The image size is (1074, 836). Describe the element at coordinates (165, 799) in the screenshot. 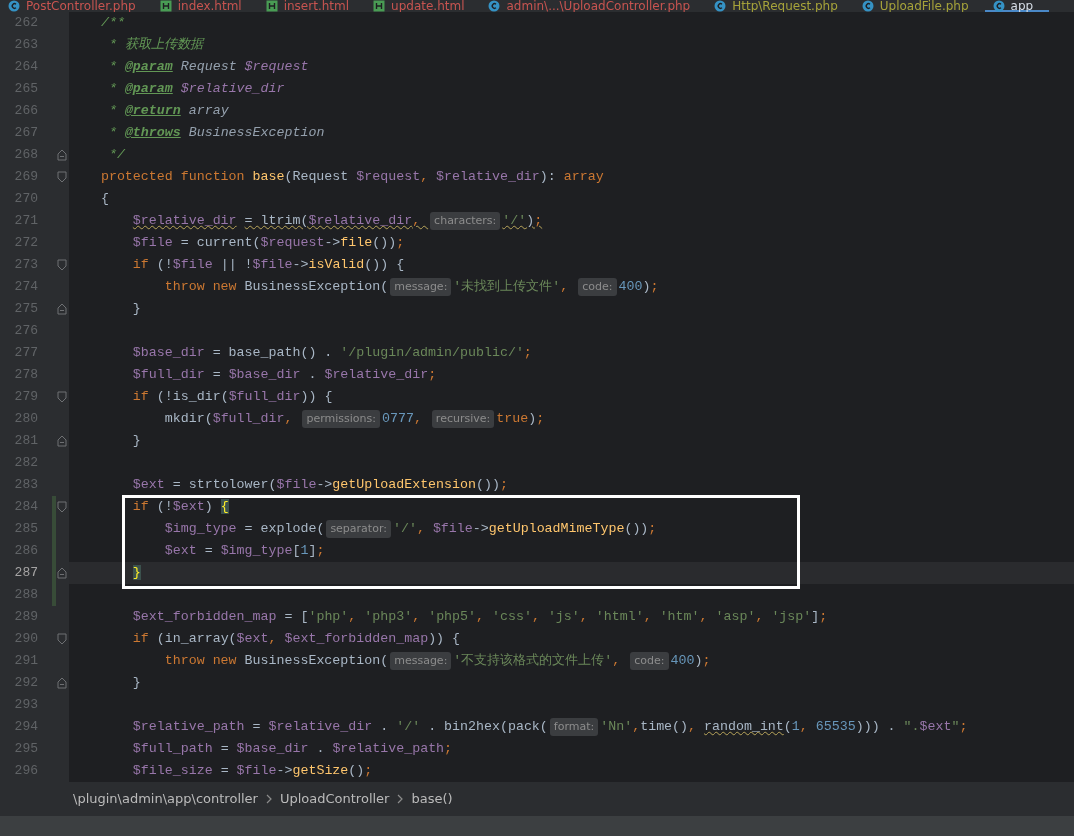

I see `breadcrumb-item: \plugin\admin\app\controller` at that location.